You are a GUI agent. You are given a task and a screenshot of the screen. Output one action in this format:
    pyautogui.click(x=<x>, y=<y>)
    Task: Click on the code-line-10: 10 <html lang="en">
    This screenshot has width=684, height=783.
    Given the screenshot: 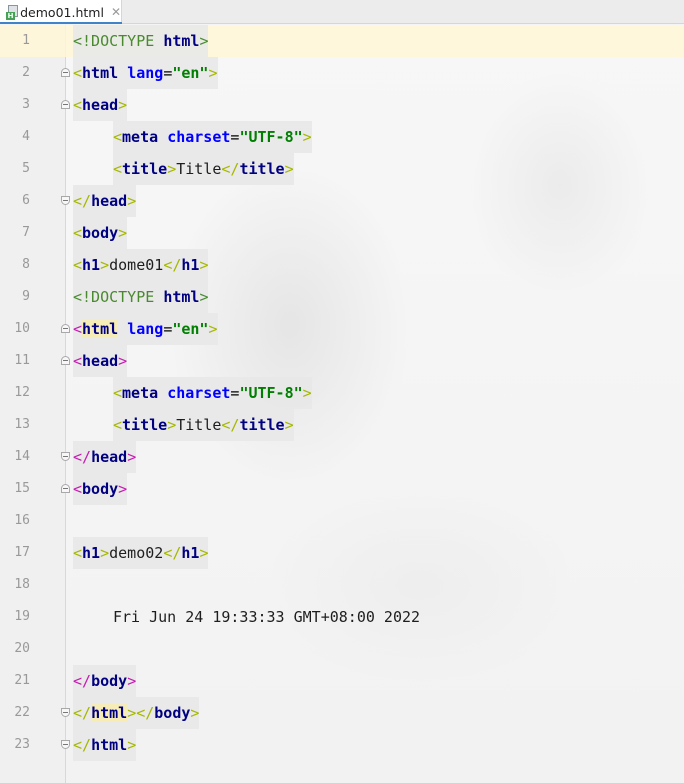 What is the action you would take?
    pyautogui.click(x=342, y=329)
    